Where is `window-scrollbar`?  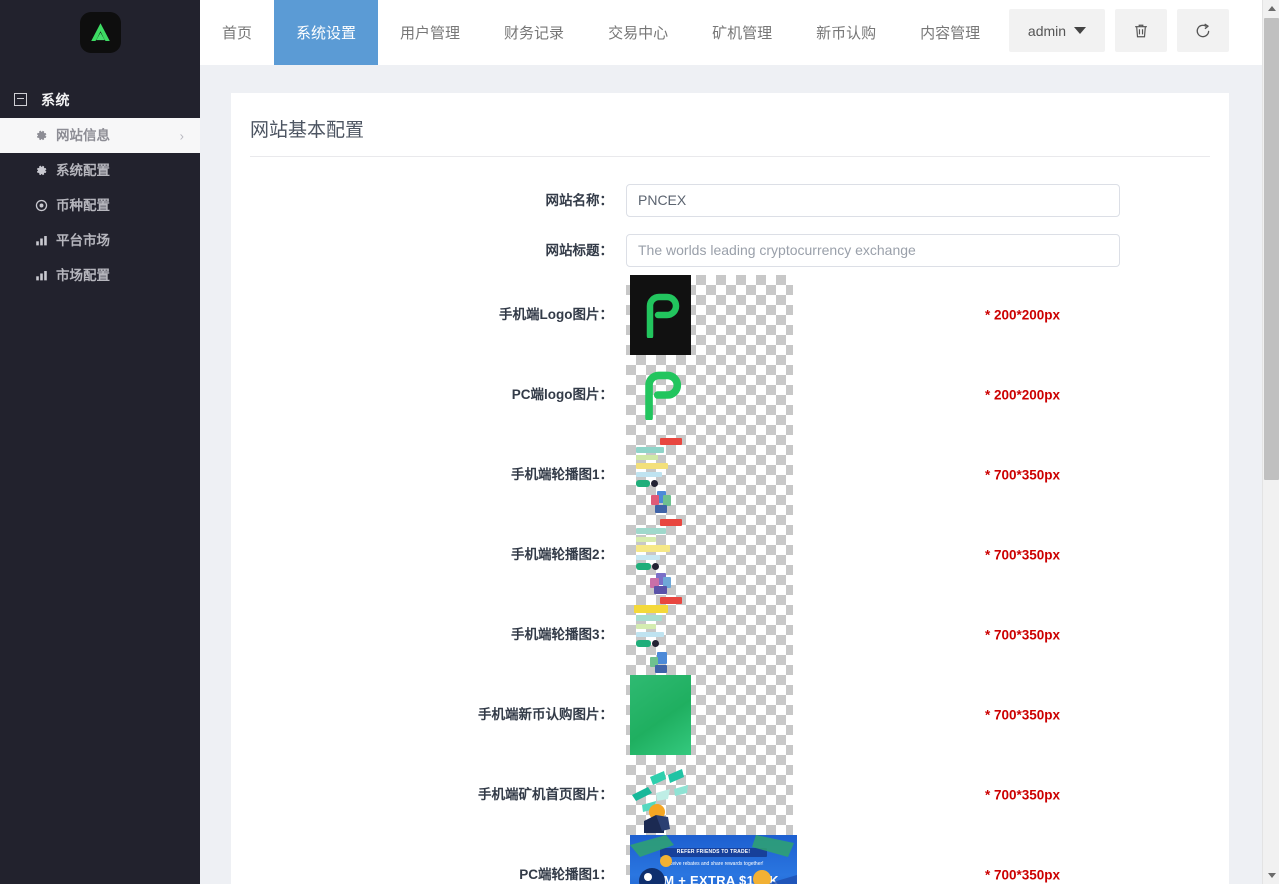
window-scrollbar is located at coordinates (1270, 442).